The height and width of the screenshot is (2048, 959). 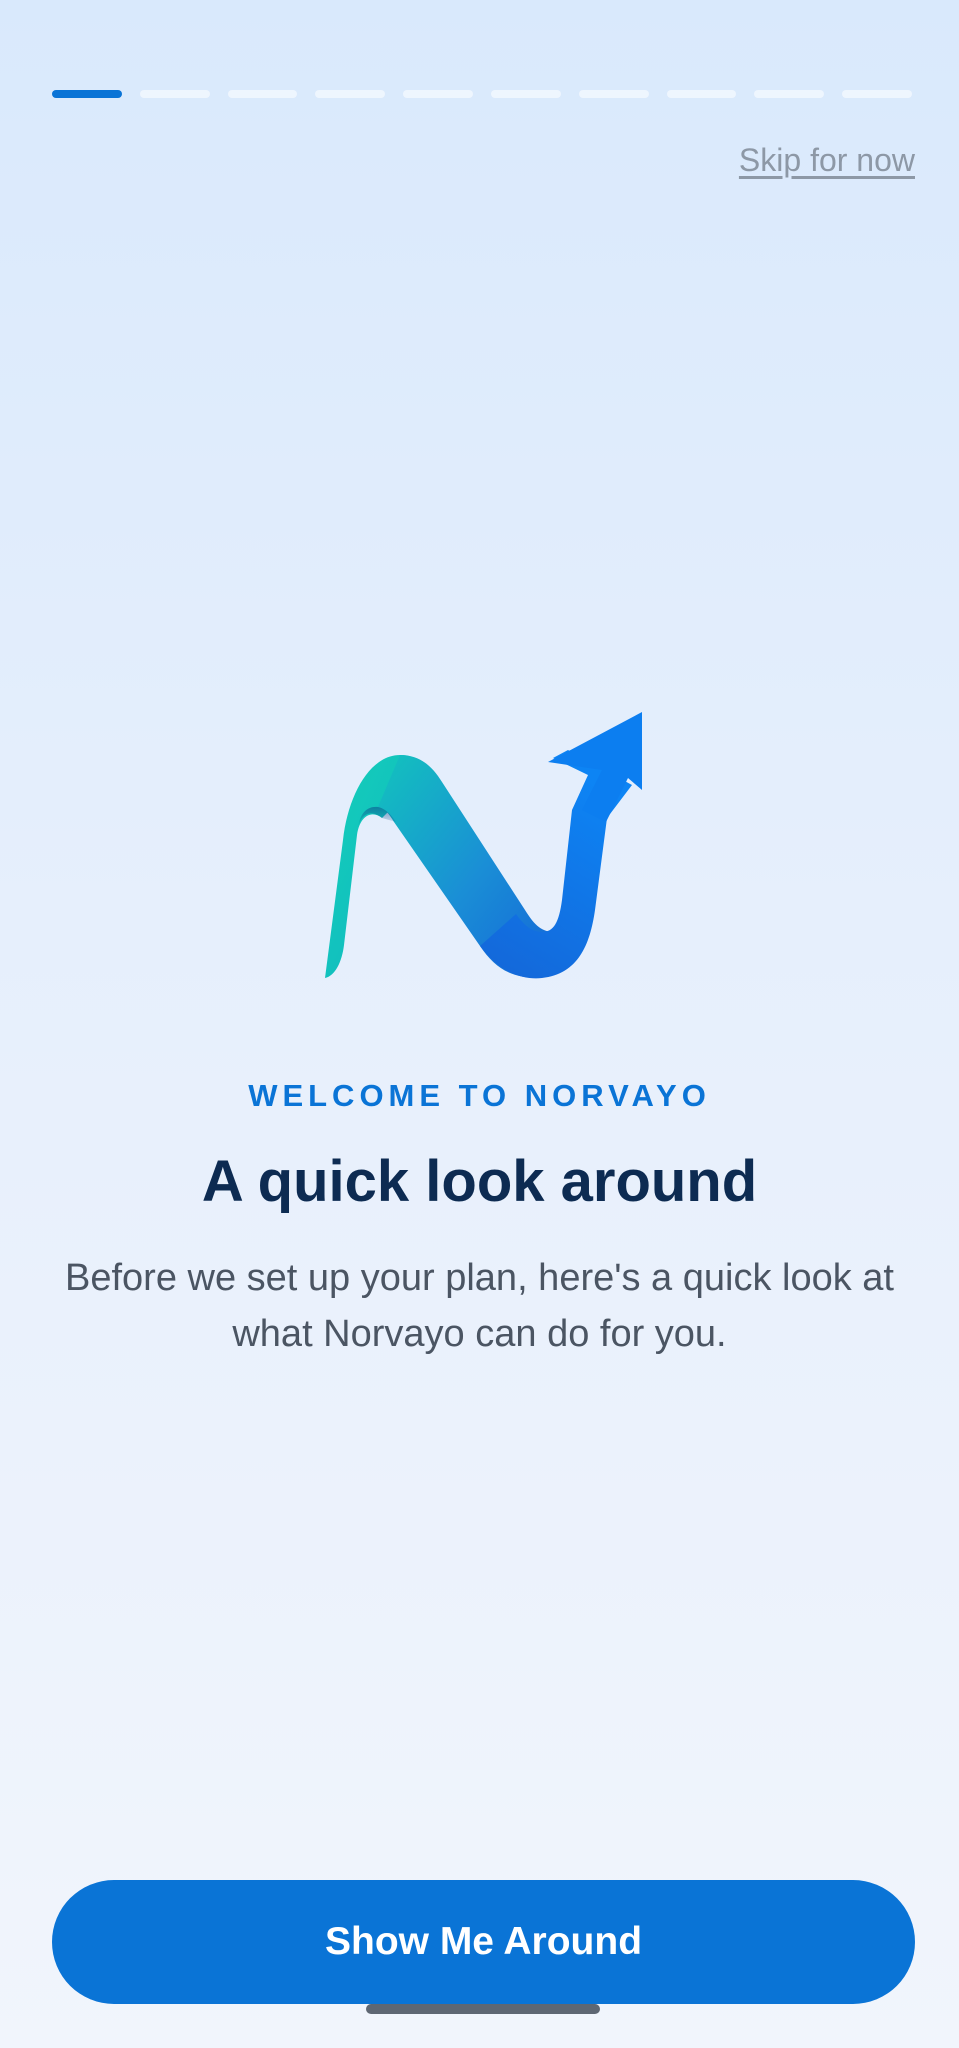 What do you see at coordinates (479, 1181) in the screenshot?
I see `page-title: A quick look around` at bounding box center [479, 1181].